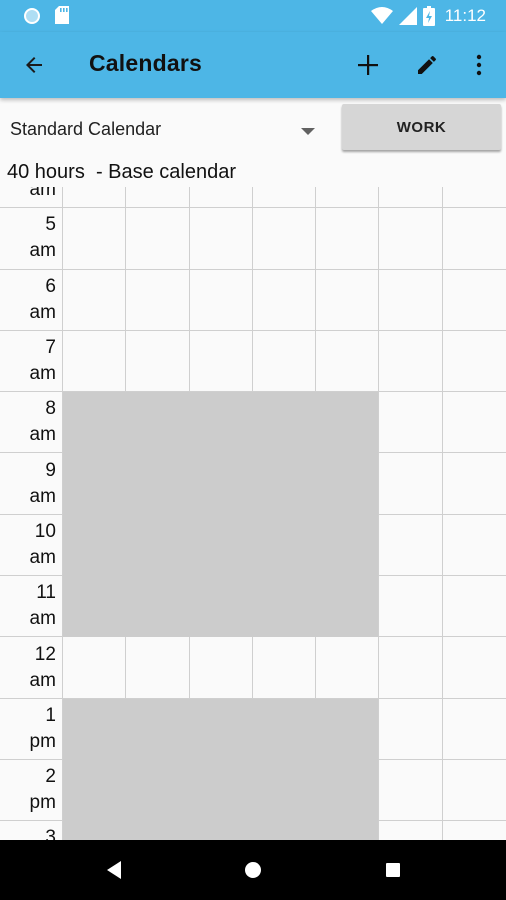 This screenshot has height=900, width=506. Describe the element at coordinates (427, 65) in the screenshot. I see `edit-button` at that location.